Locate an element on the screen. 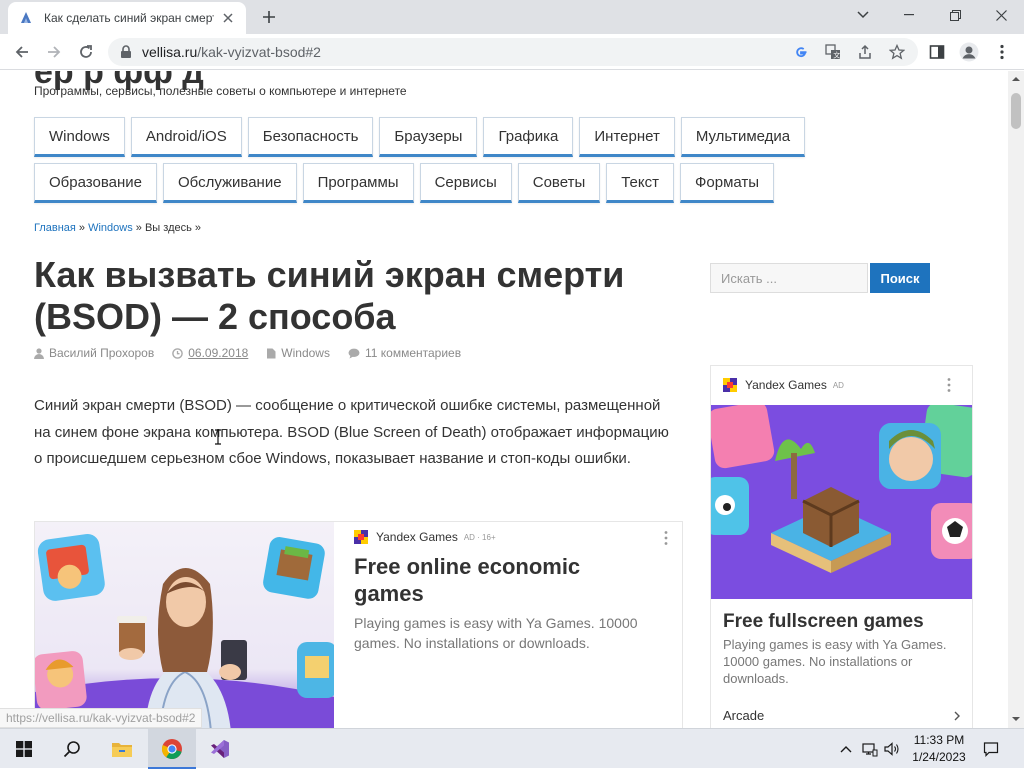 This screenshot has width=1024, height=769. address-bar: vellisa.ru/kak-vyizvat-bsod#2 文 is located at coordinates (513, 52).